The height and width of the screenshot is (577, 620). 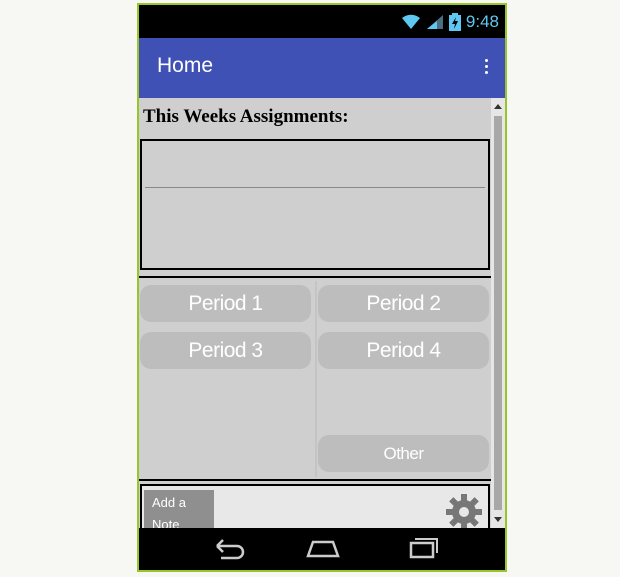 What do you see at coordinates (498, 106) in the screenshot?
I see `scroll-up-arrow` at bounding box center [498, 106].